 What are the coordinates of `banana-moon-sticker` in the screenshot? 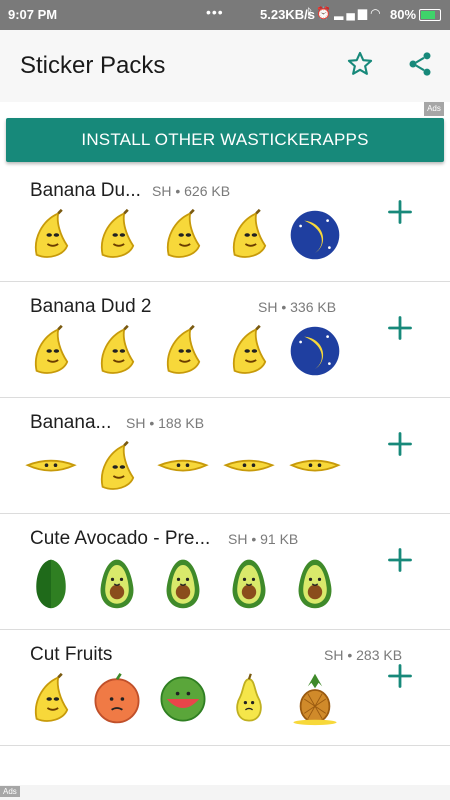 It's located at (315, 351).